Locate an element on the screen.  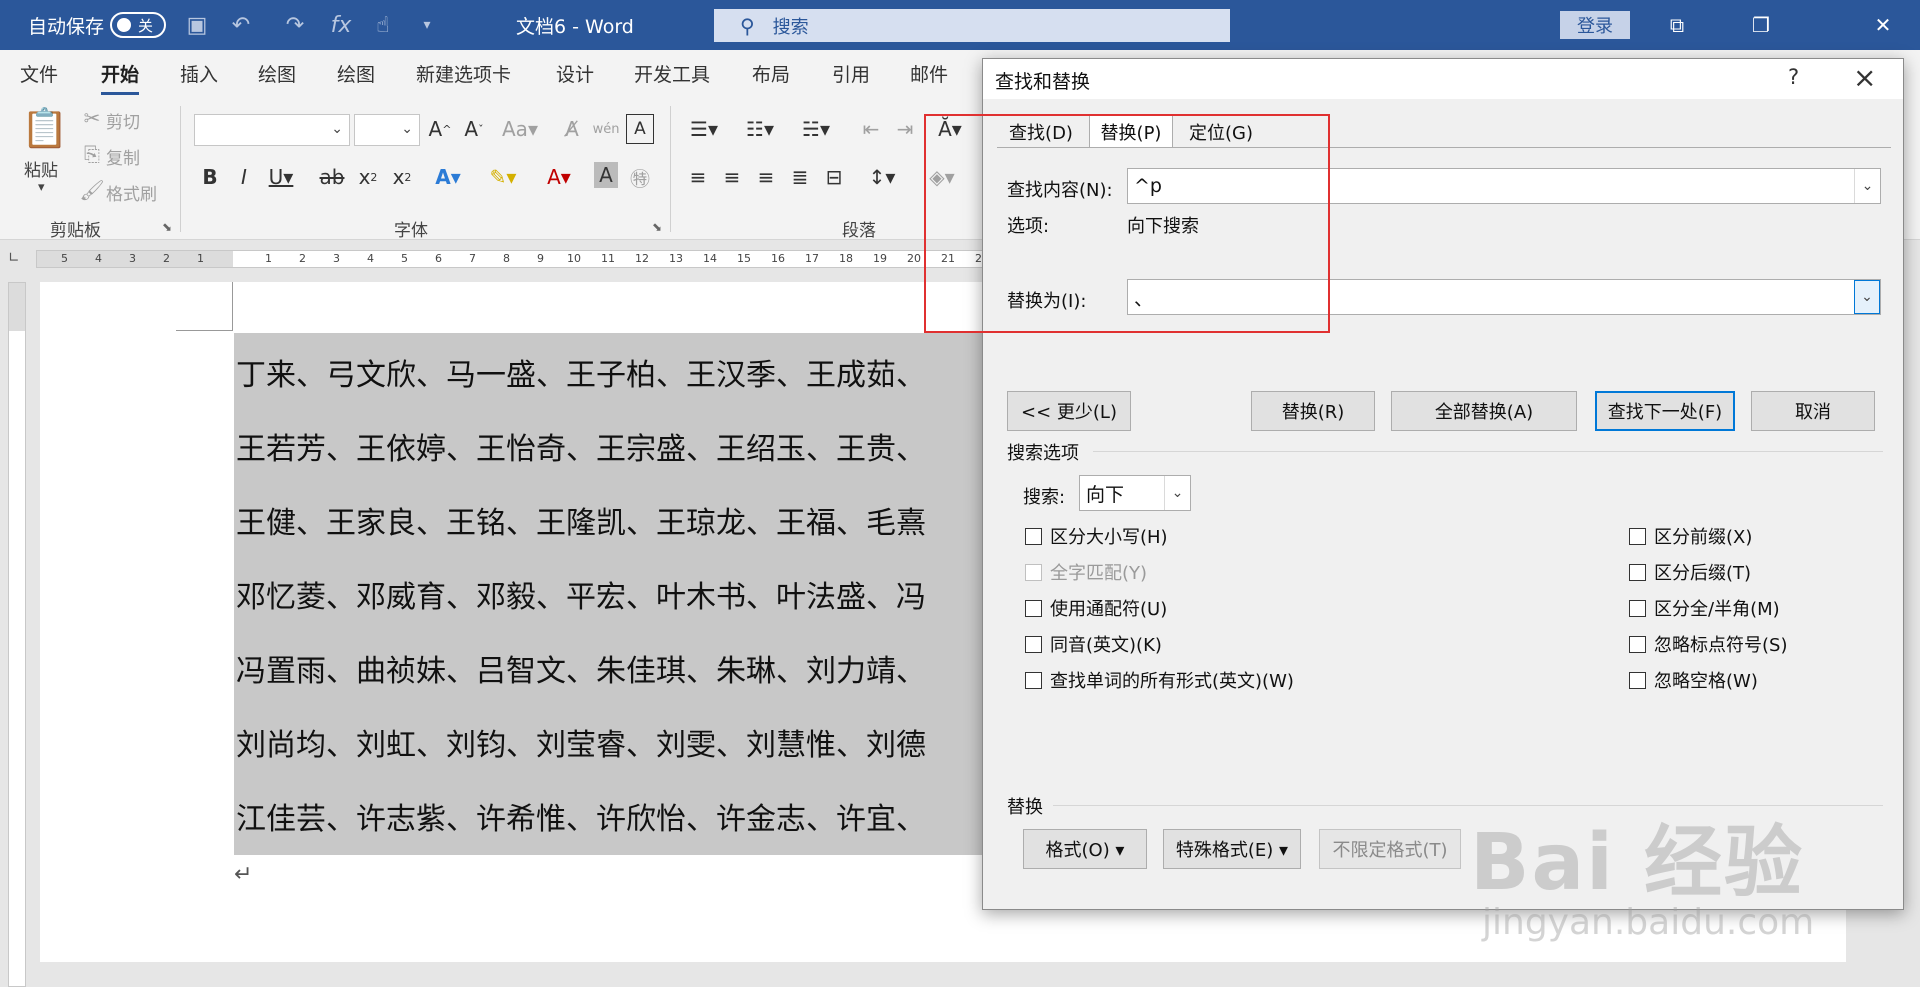
paste-label: 粘贴 is located at coordinates (41, 168).